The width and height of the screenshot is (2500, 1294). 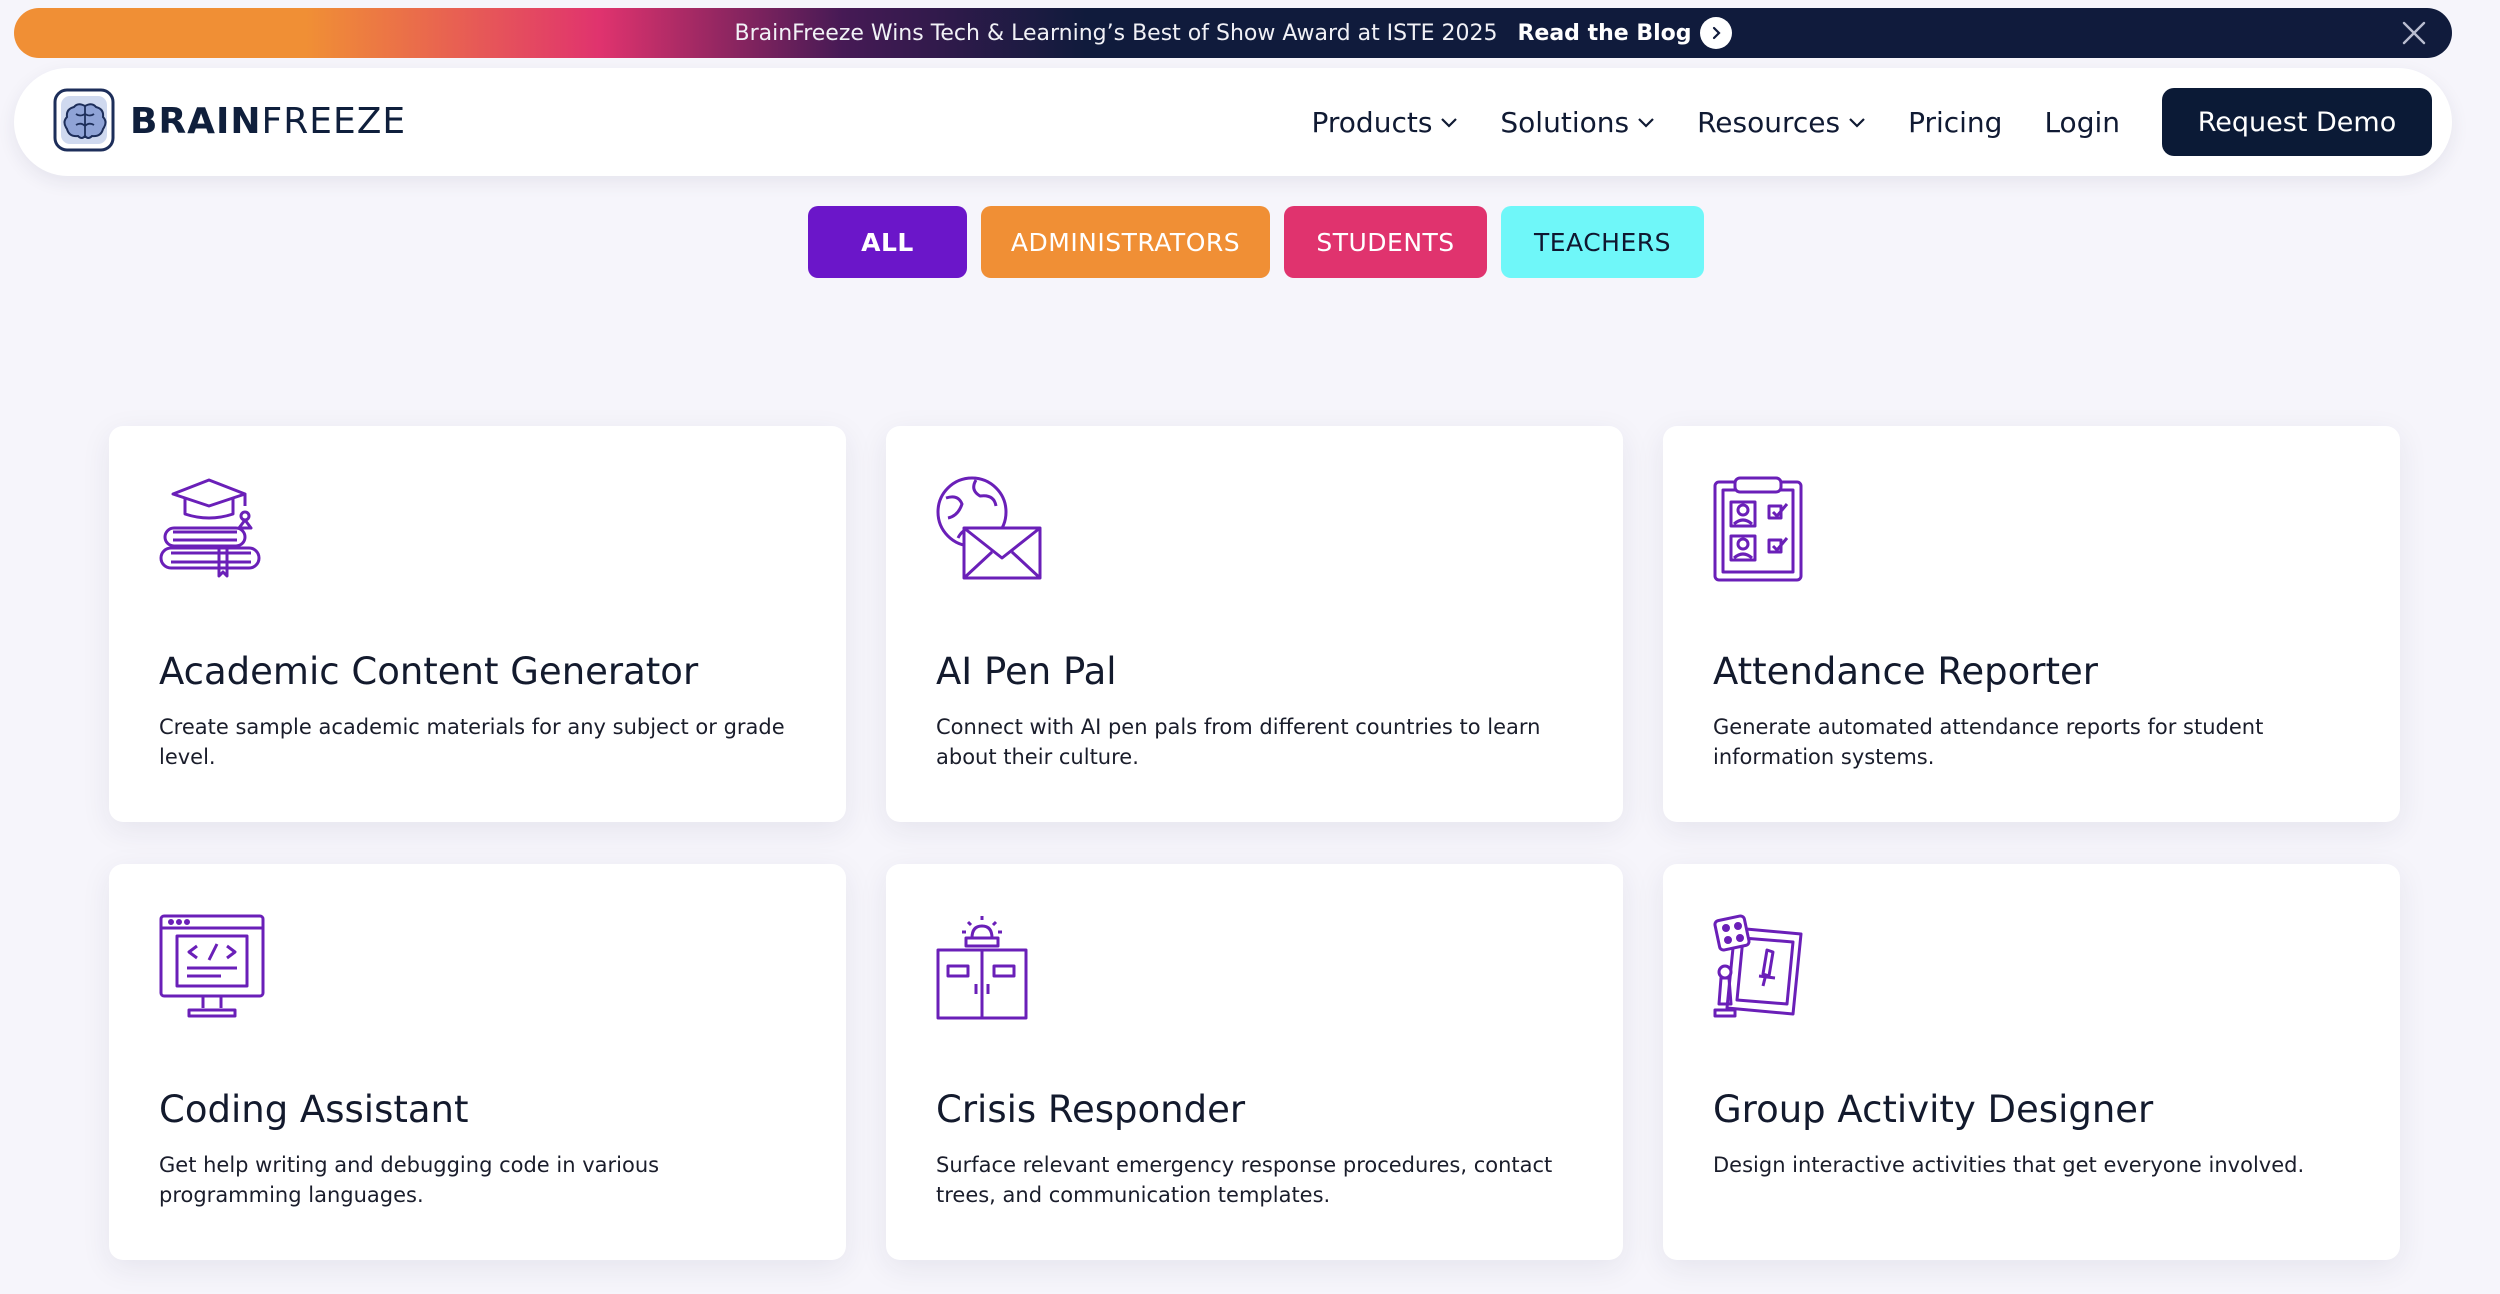 I want to click on graduation-books-icon, so click(x=210, y=528).